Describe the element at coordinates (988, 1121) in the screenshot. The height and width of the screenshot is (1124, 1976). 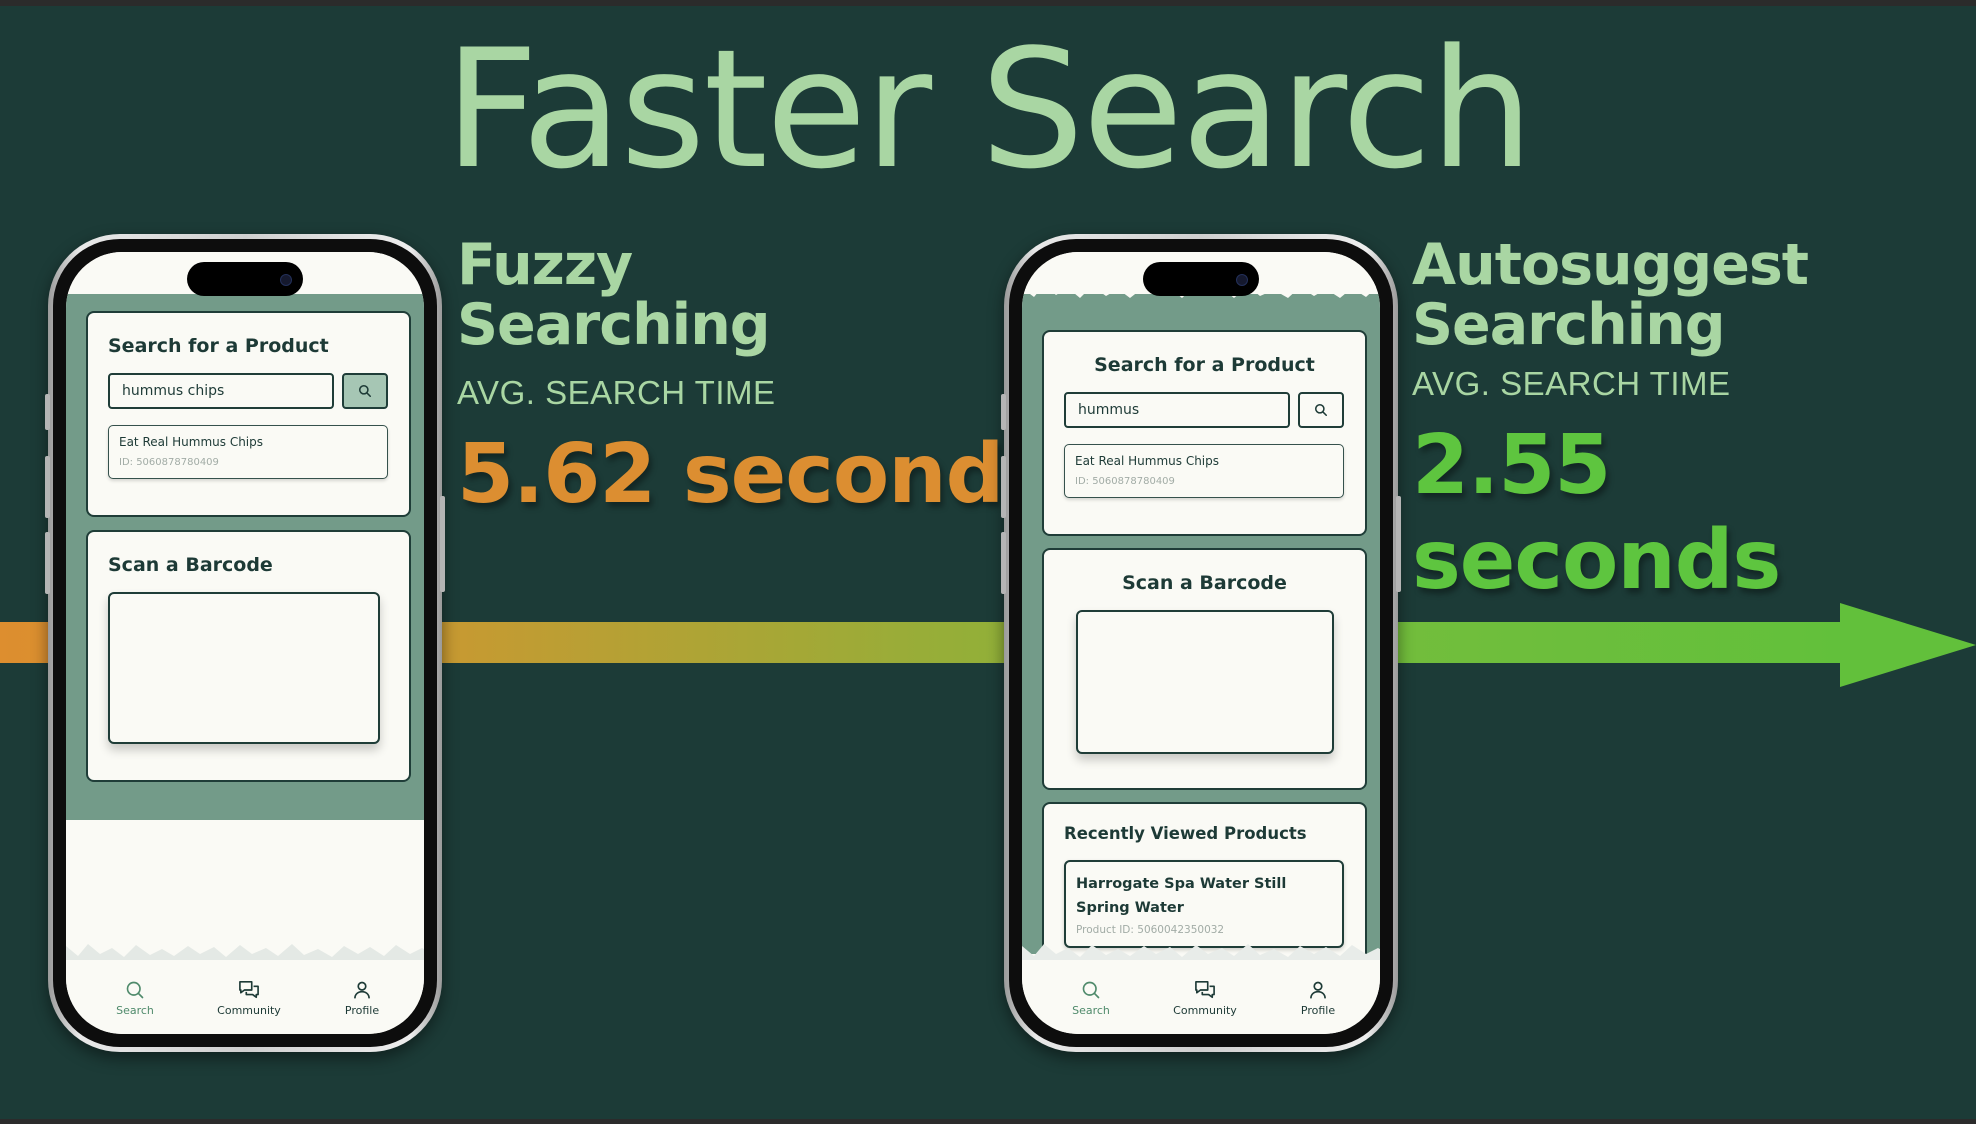
I see `bottom-edge` at that location.